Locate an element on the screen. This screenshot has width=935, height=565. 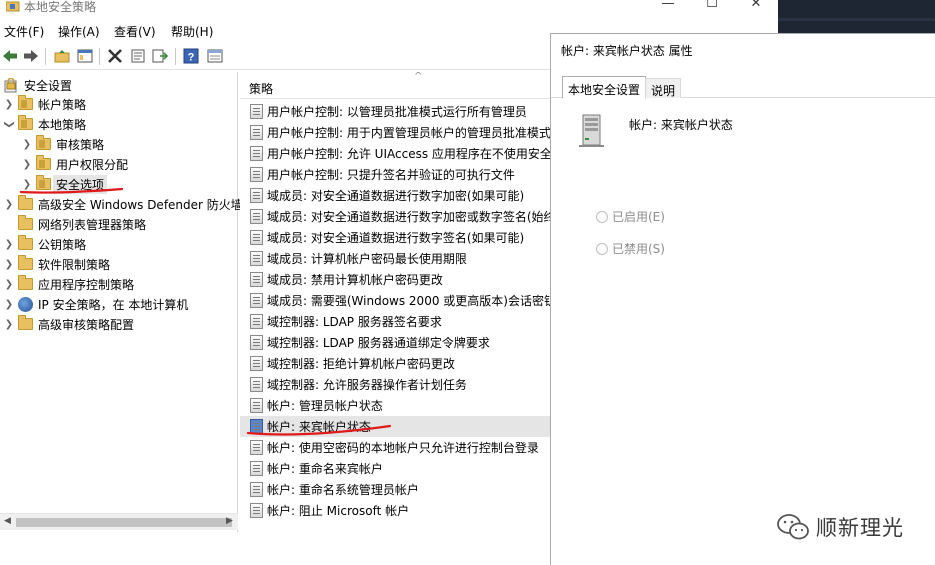
tree-horizontal-scrollbar: ◀ ▶ is located at coordinates (119, 521).